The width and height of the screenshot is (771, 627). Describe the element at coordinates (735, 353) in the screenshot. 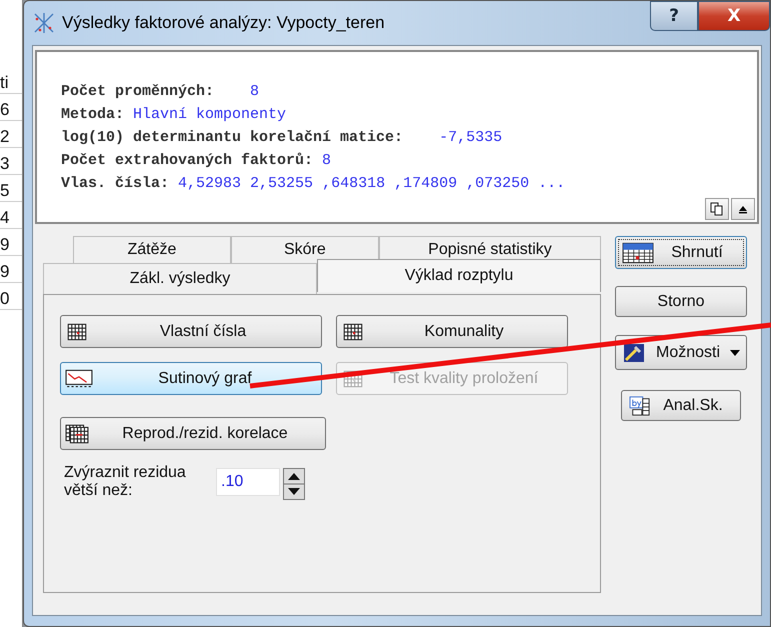

I see `caret-icon` at that location.